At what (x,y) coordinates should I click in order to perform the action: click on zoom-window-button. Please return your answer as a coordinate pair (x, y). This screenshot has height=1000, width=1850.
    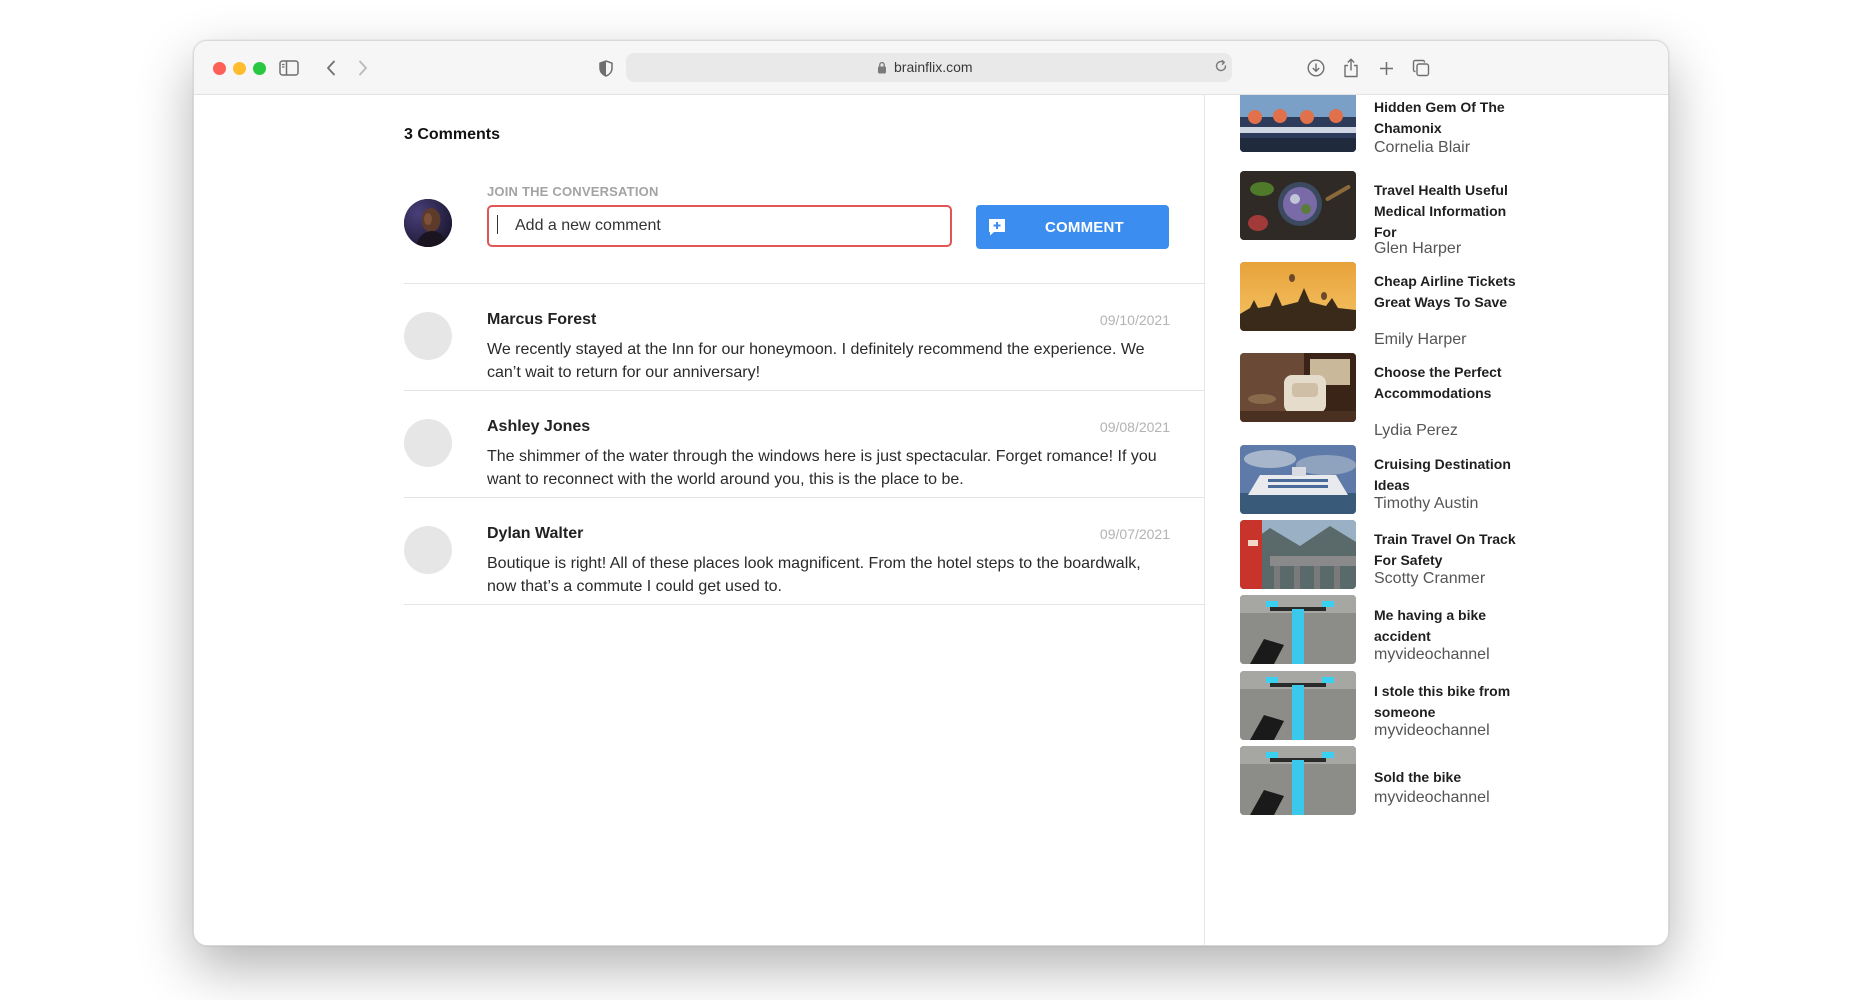
    Looking at the image, I should click on (259, 68).